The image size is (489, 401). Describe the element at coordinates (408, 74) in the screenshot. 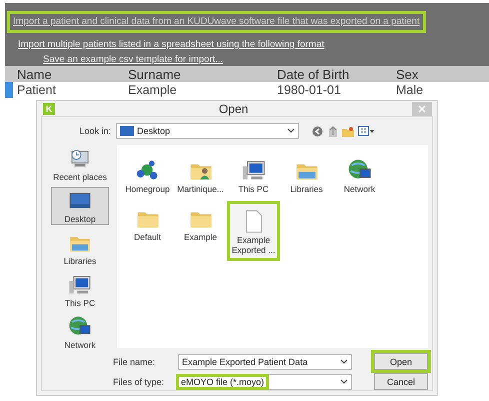

I see `column-header: Sex` at that location.